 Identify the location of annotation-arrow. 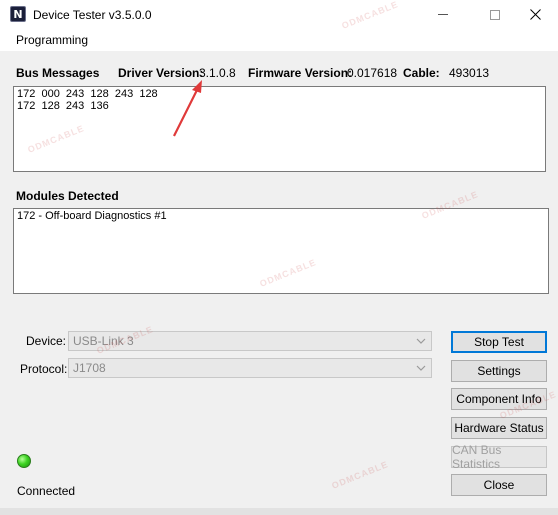
(187, 108).